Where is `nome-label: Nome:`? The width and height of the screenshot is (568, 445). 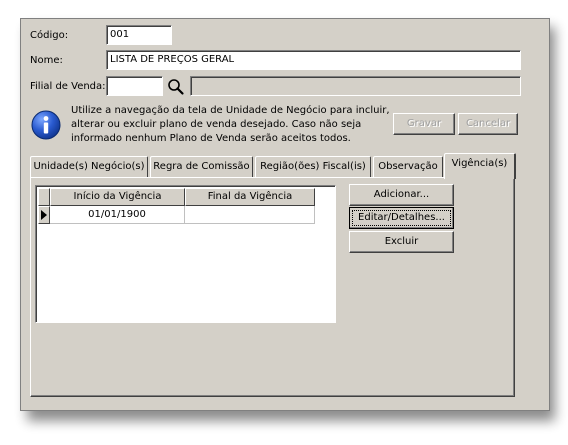
nome-label: Nome: is located at coordinates (46, 60).